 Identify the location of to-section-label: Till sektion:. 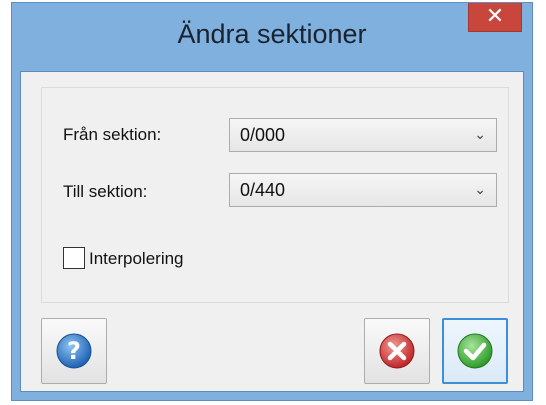
(105, 191).